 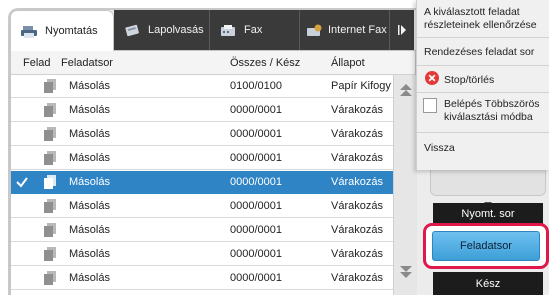 I want to click on print-queue-button: Nyomt. sor, so click(x=488, y=214).